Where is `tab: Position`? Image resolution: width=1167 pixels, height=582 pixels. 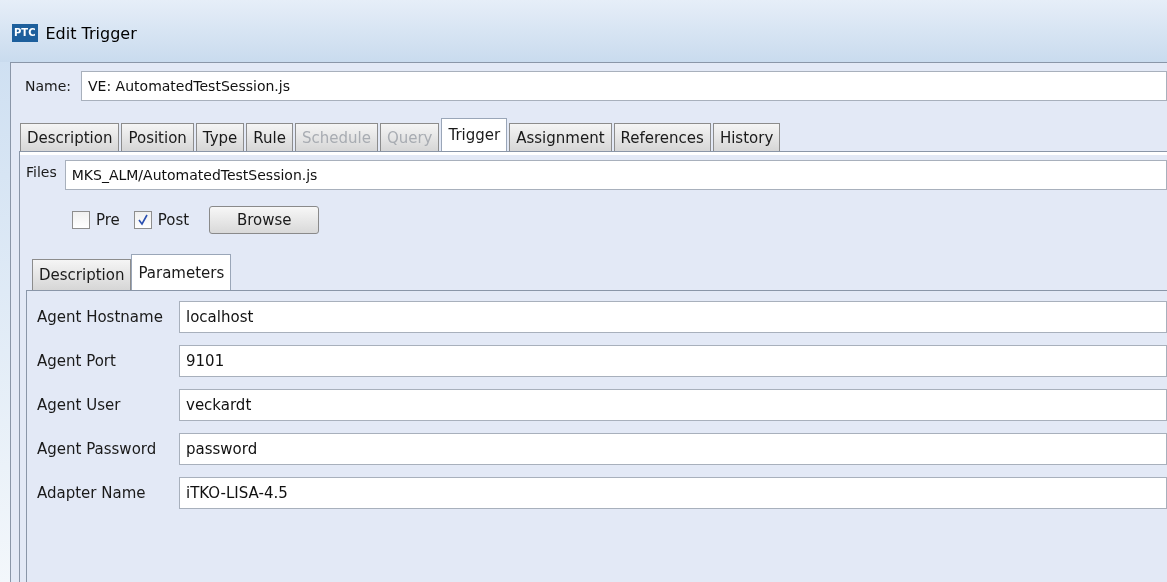 tab: Position is located at coordinates (157, 137).